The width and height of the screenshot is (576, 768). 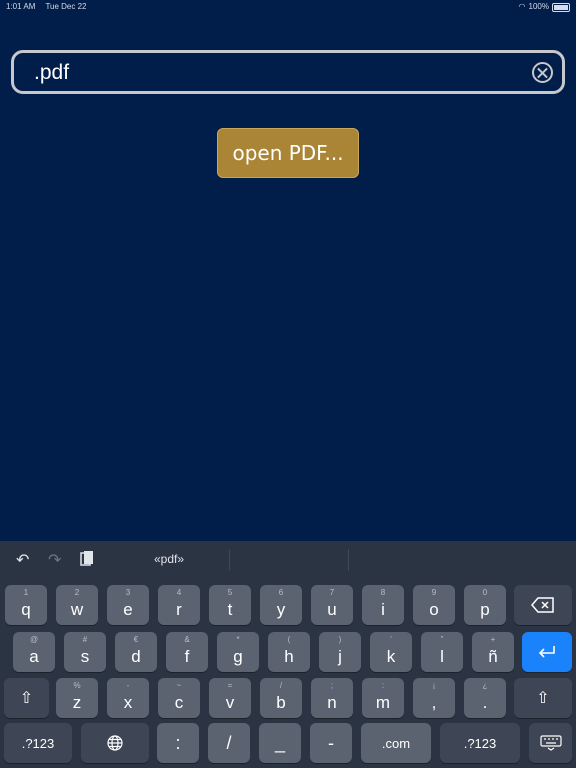 What do you see at coordinates (383, 592) in the screenshot?
I see `key-secondary-label: 8` at bounding box center [383, 592].